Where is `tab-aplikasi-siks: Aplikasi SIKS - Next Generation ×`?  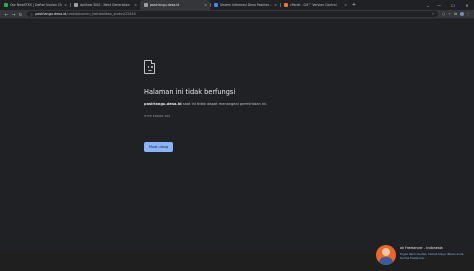
tab-aplikasi-siks: Aplikasi SIKS - Next Generation × is located at coordinates (105, 5).